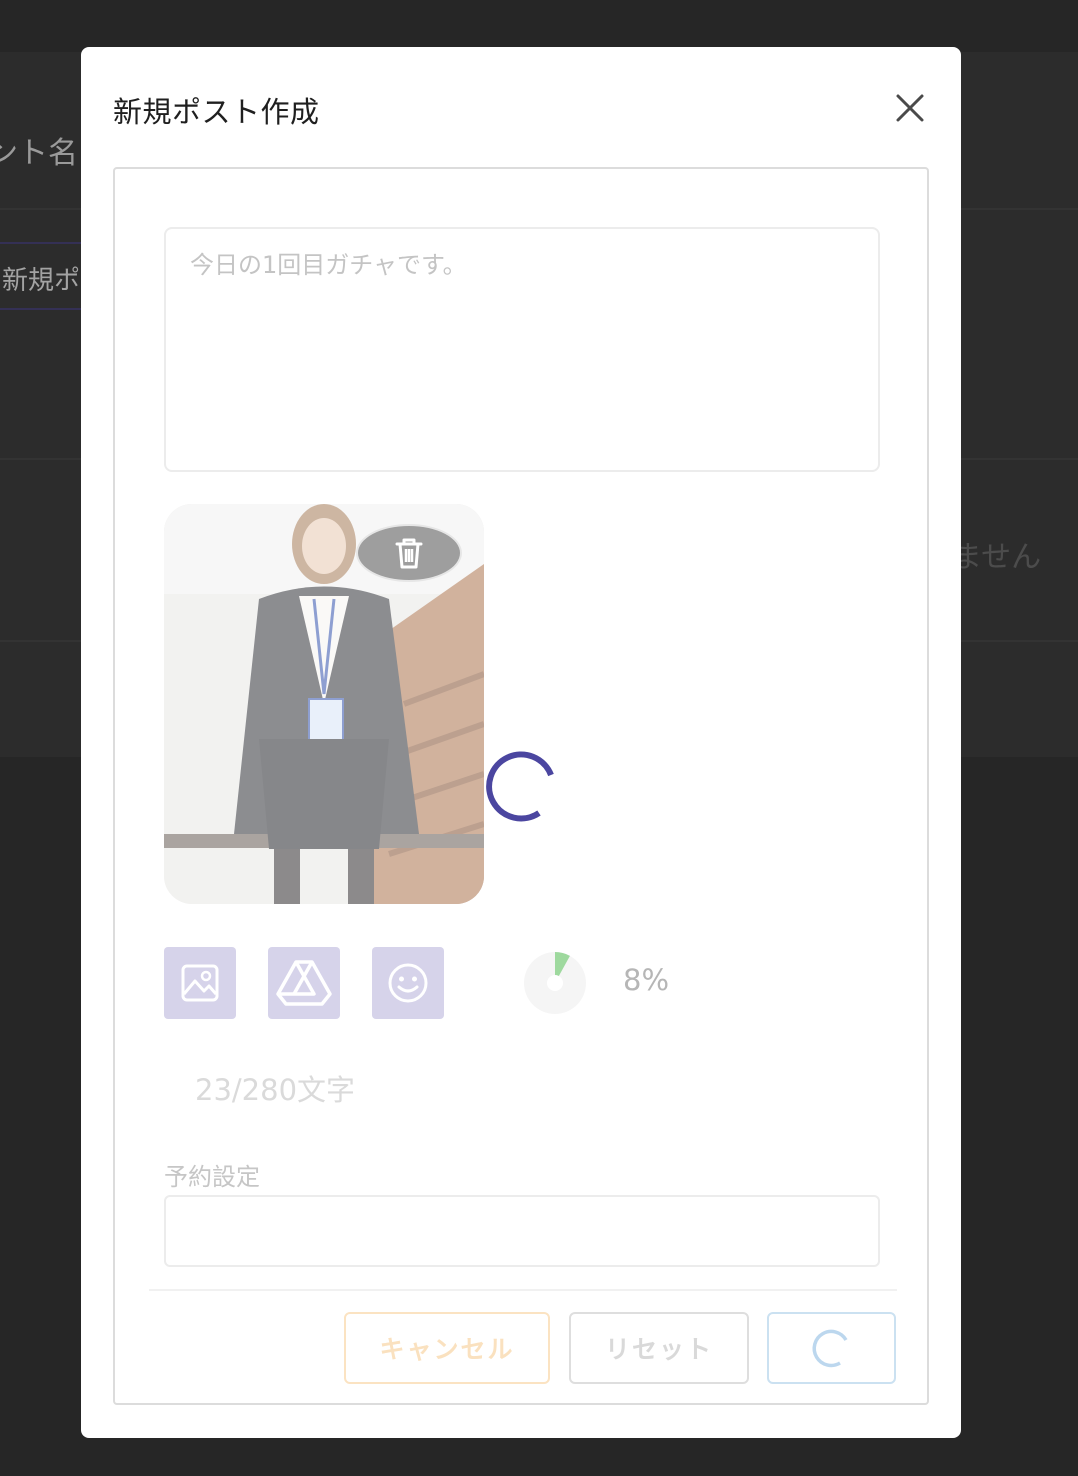  What do you see at coordinates (212, 1177) in the screenshot?
I see `schedule-label: 予約設定` at bounding box center [212, 1177].